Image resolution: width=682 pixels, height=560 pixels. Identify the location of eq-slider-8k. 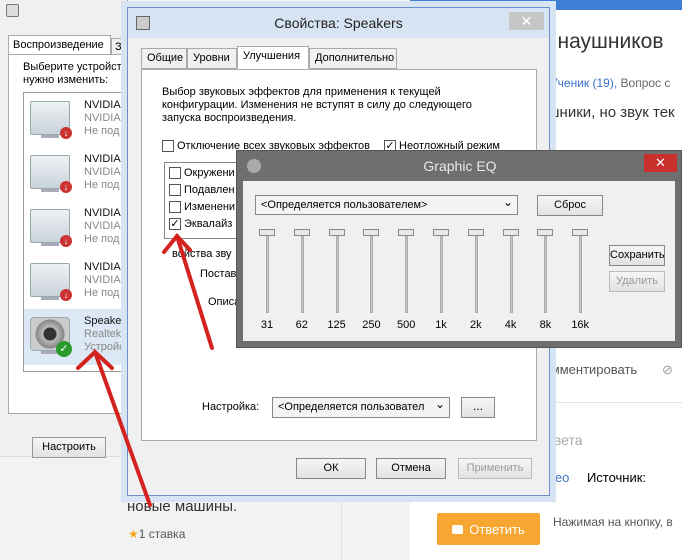
(545, 271).